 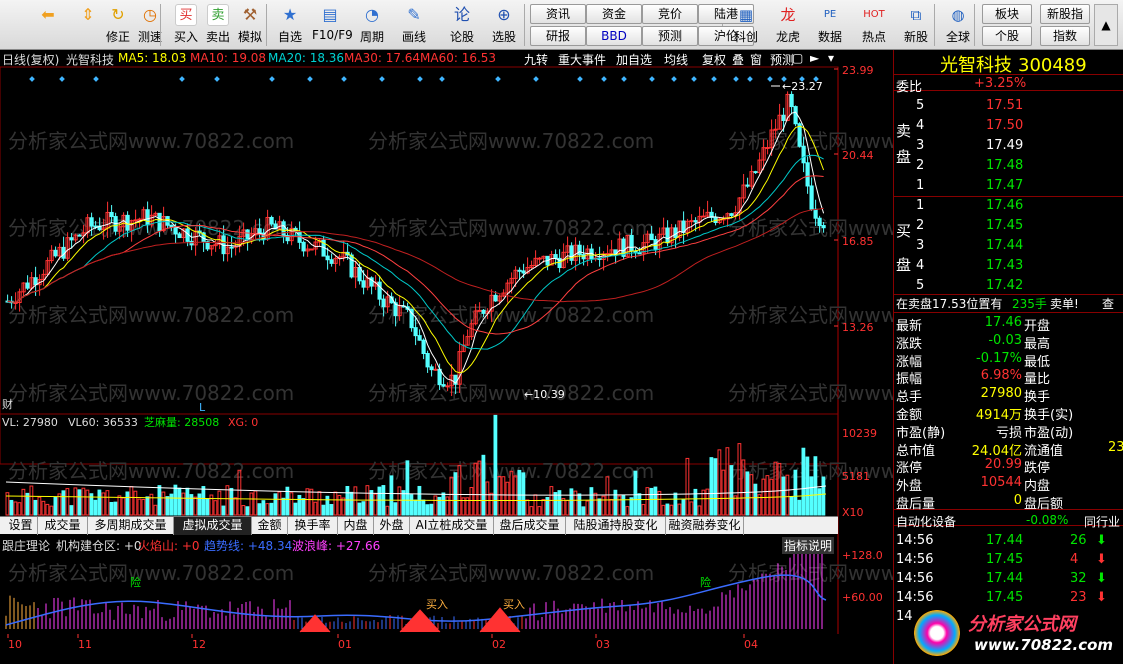 I want to click on tab-2: 多周期成交量, so click(x=131, y=526).